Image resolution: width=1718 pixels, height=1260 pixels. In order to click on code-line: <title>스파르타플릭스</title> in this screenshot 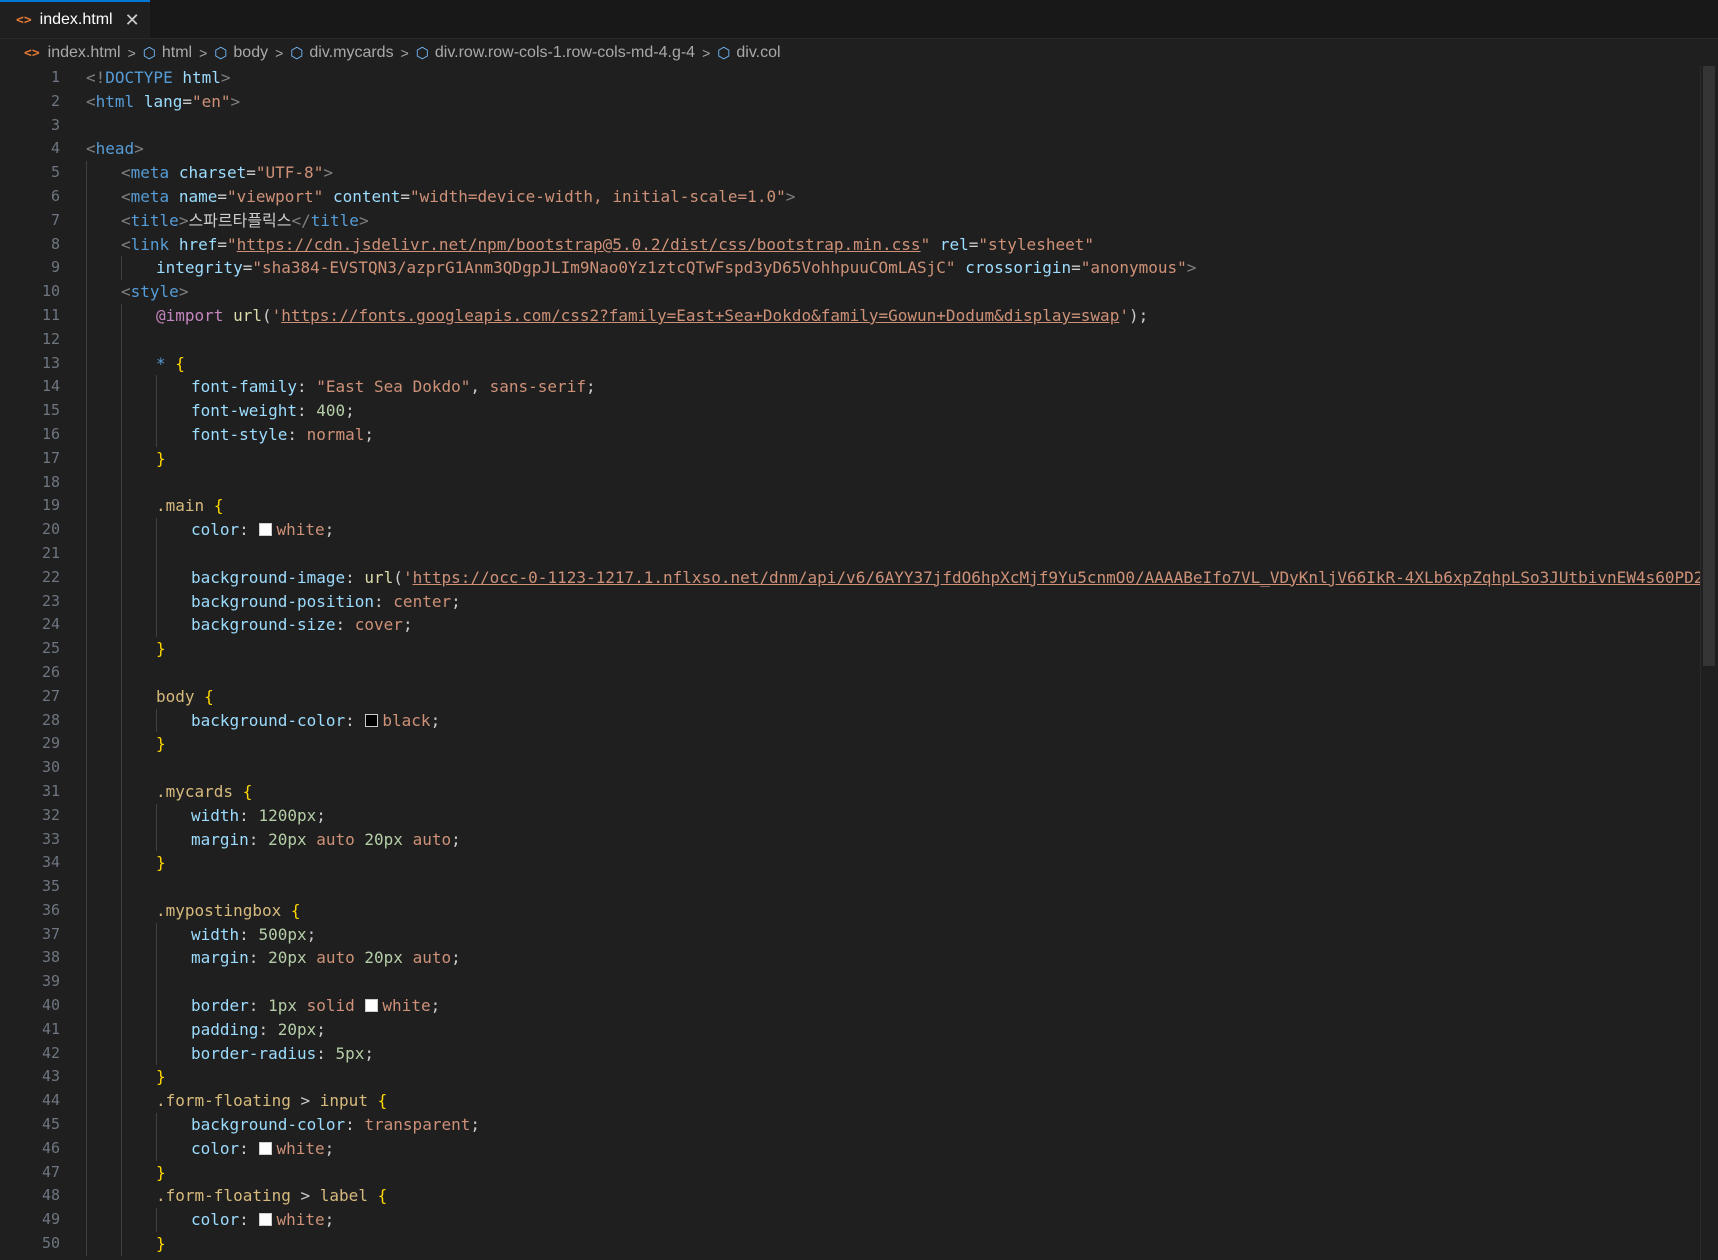, I will do `click(902, 220)`.